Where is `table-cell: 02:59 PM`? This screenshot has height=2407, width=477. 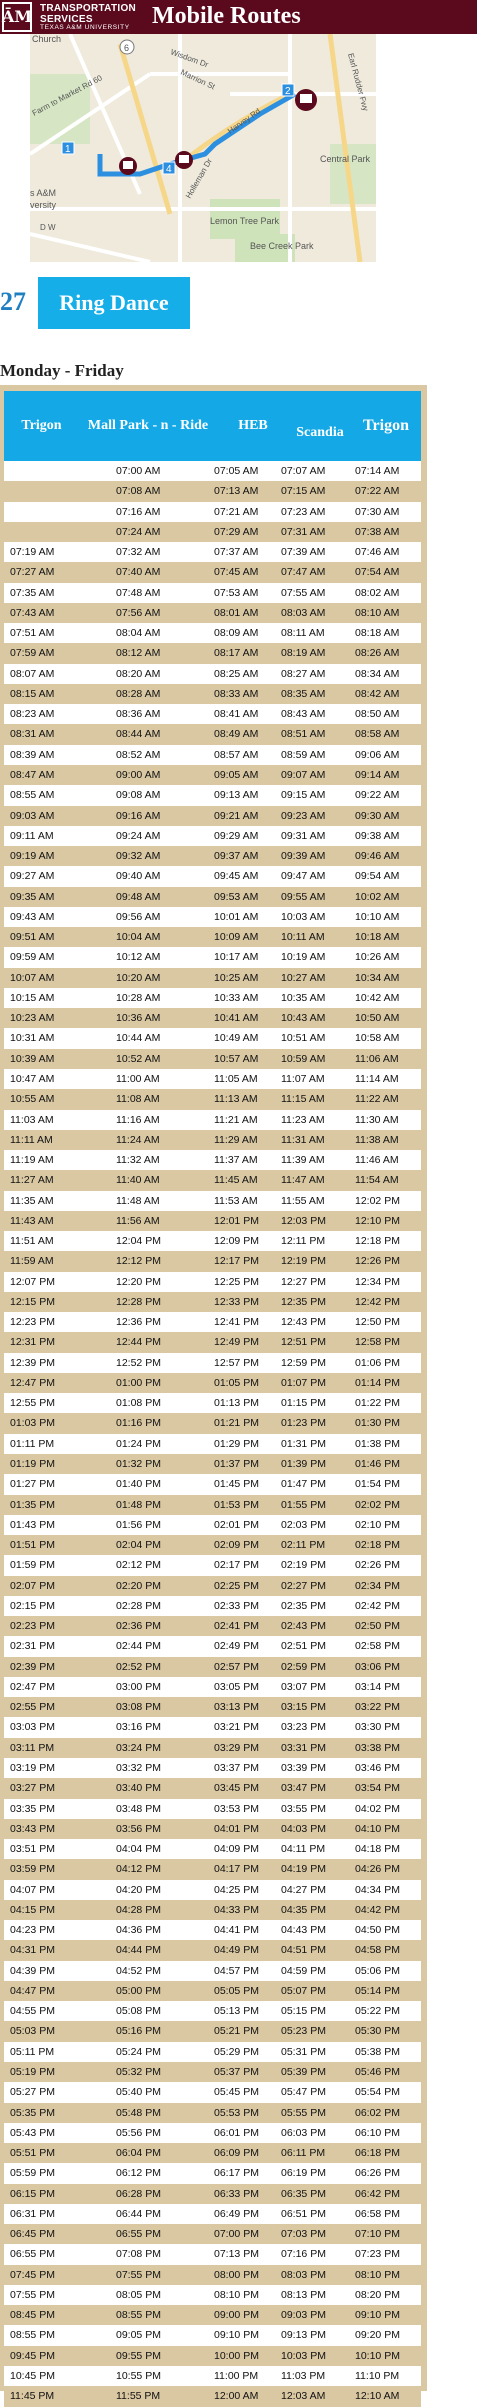
table-cell: 02:59 PM is located at coordinates (303, 1666).